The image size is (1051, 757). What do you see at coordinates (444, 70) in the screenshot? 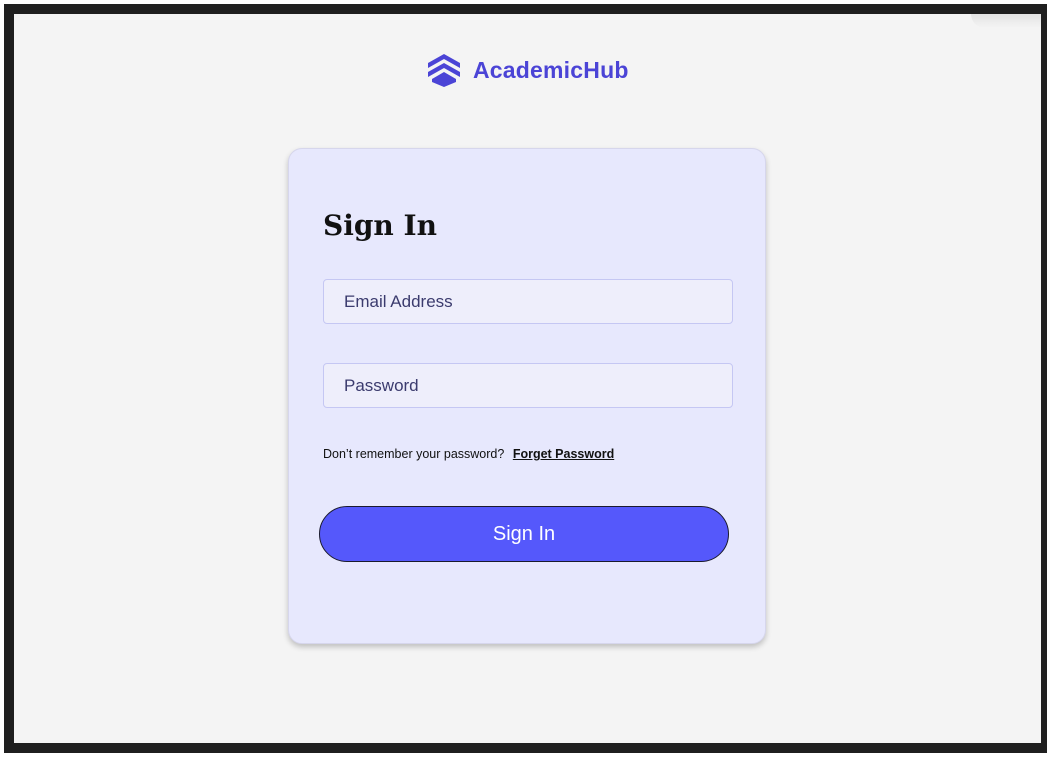
I see `stacked-chevrons-icon` at bounding box center [444, 70].